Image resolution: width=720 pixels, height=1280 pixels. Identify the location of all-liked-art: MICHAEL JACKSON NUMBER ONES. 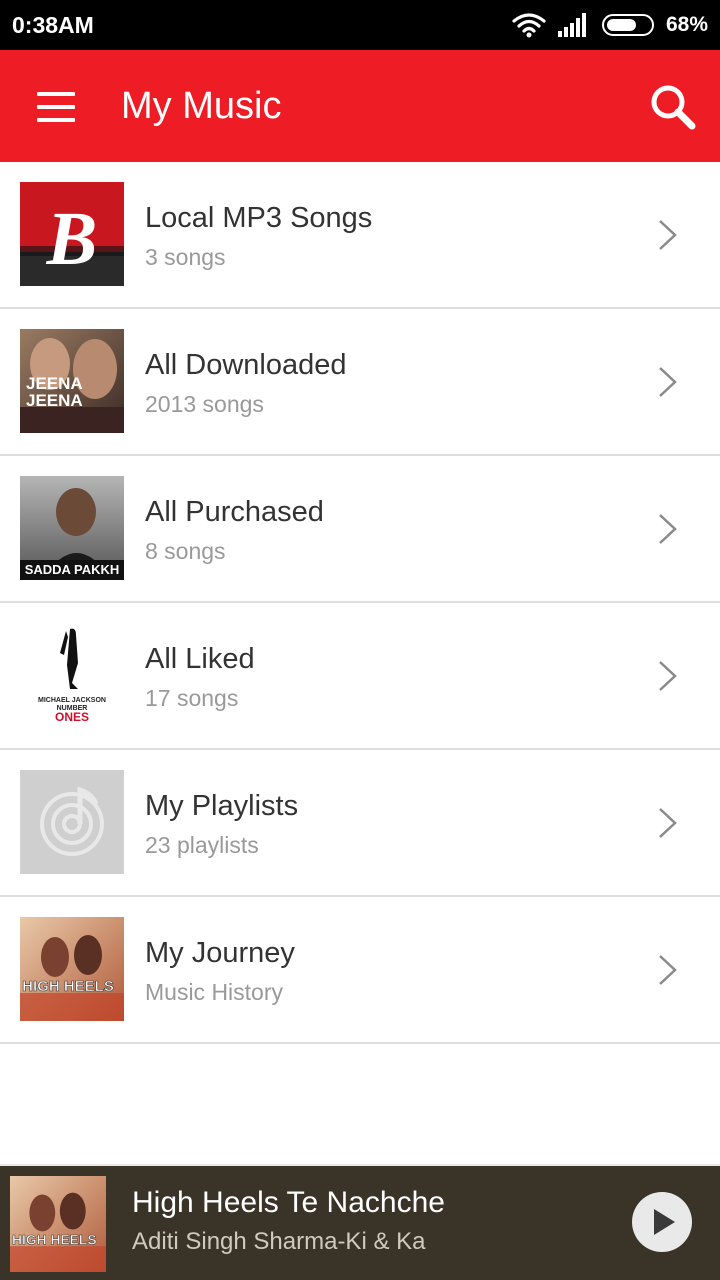
(72, 675).